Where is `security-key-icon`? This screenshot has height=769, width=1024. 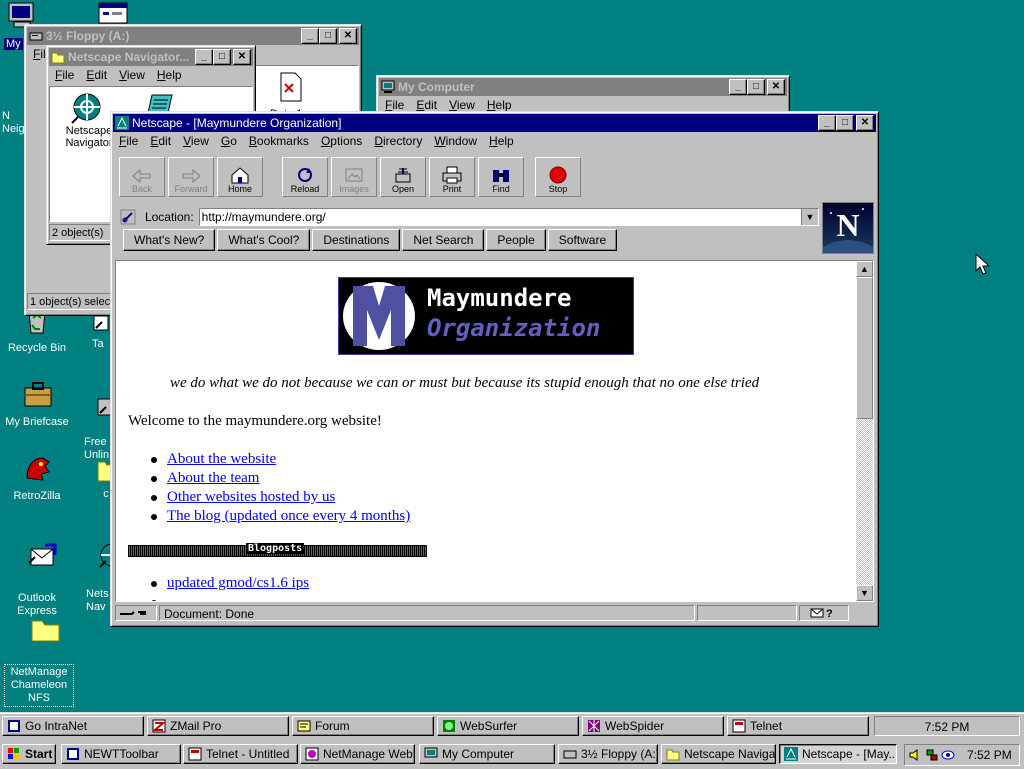
security-key-icon is located at coordinates (136, 613).